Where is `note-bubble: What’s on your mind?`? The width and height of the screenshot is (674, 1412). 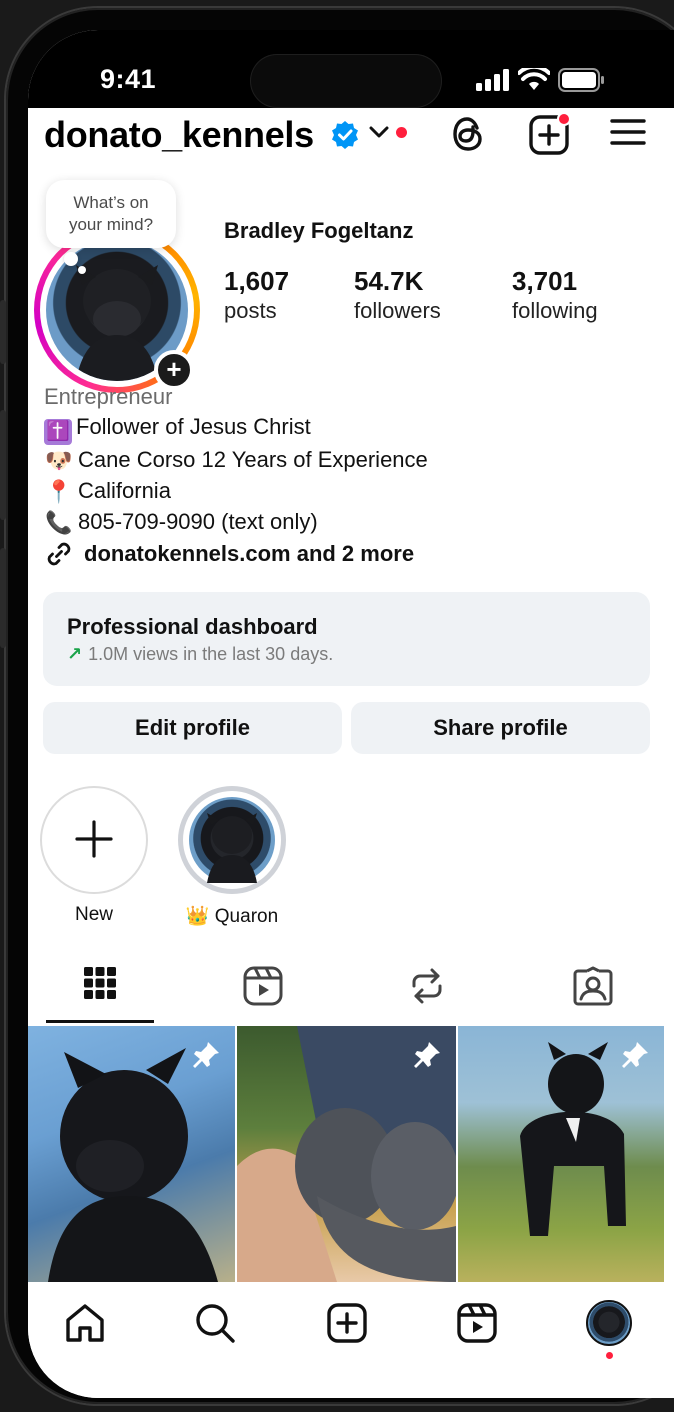
note-bubble: What’s on your mind? is located at coordinates (111, 214).